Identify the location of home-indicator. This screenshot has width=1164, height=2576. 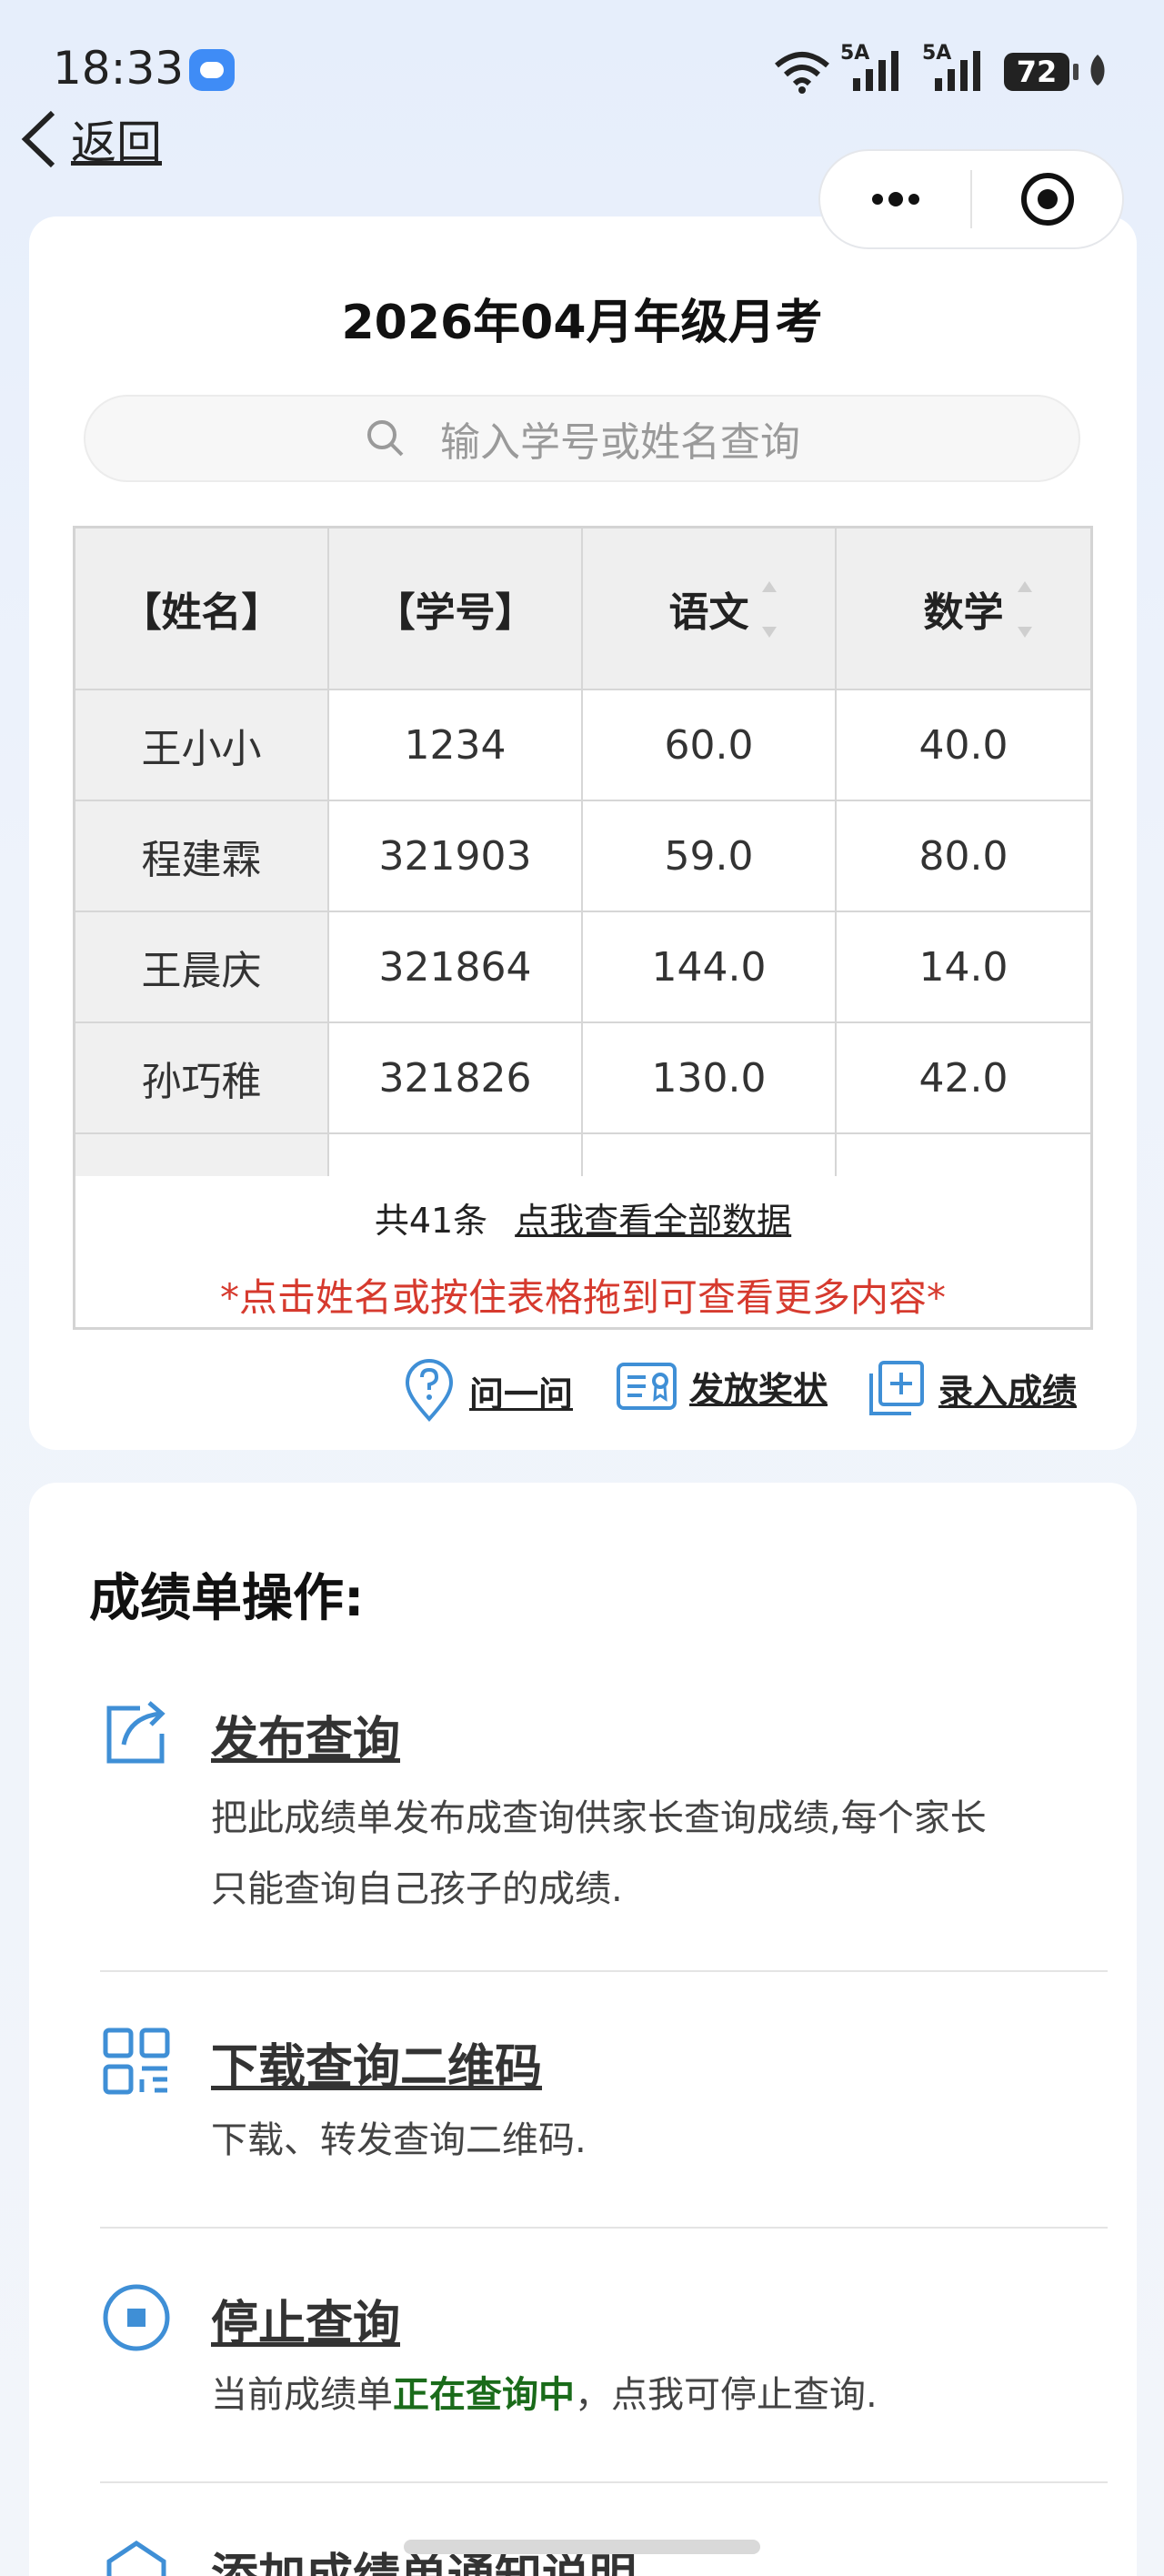
(582, 2547).